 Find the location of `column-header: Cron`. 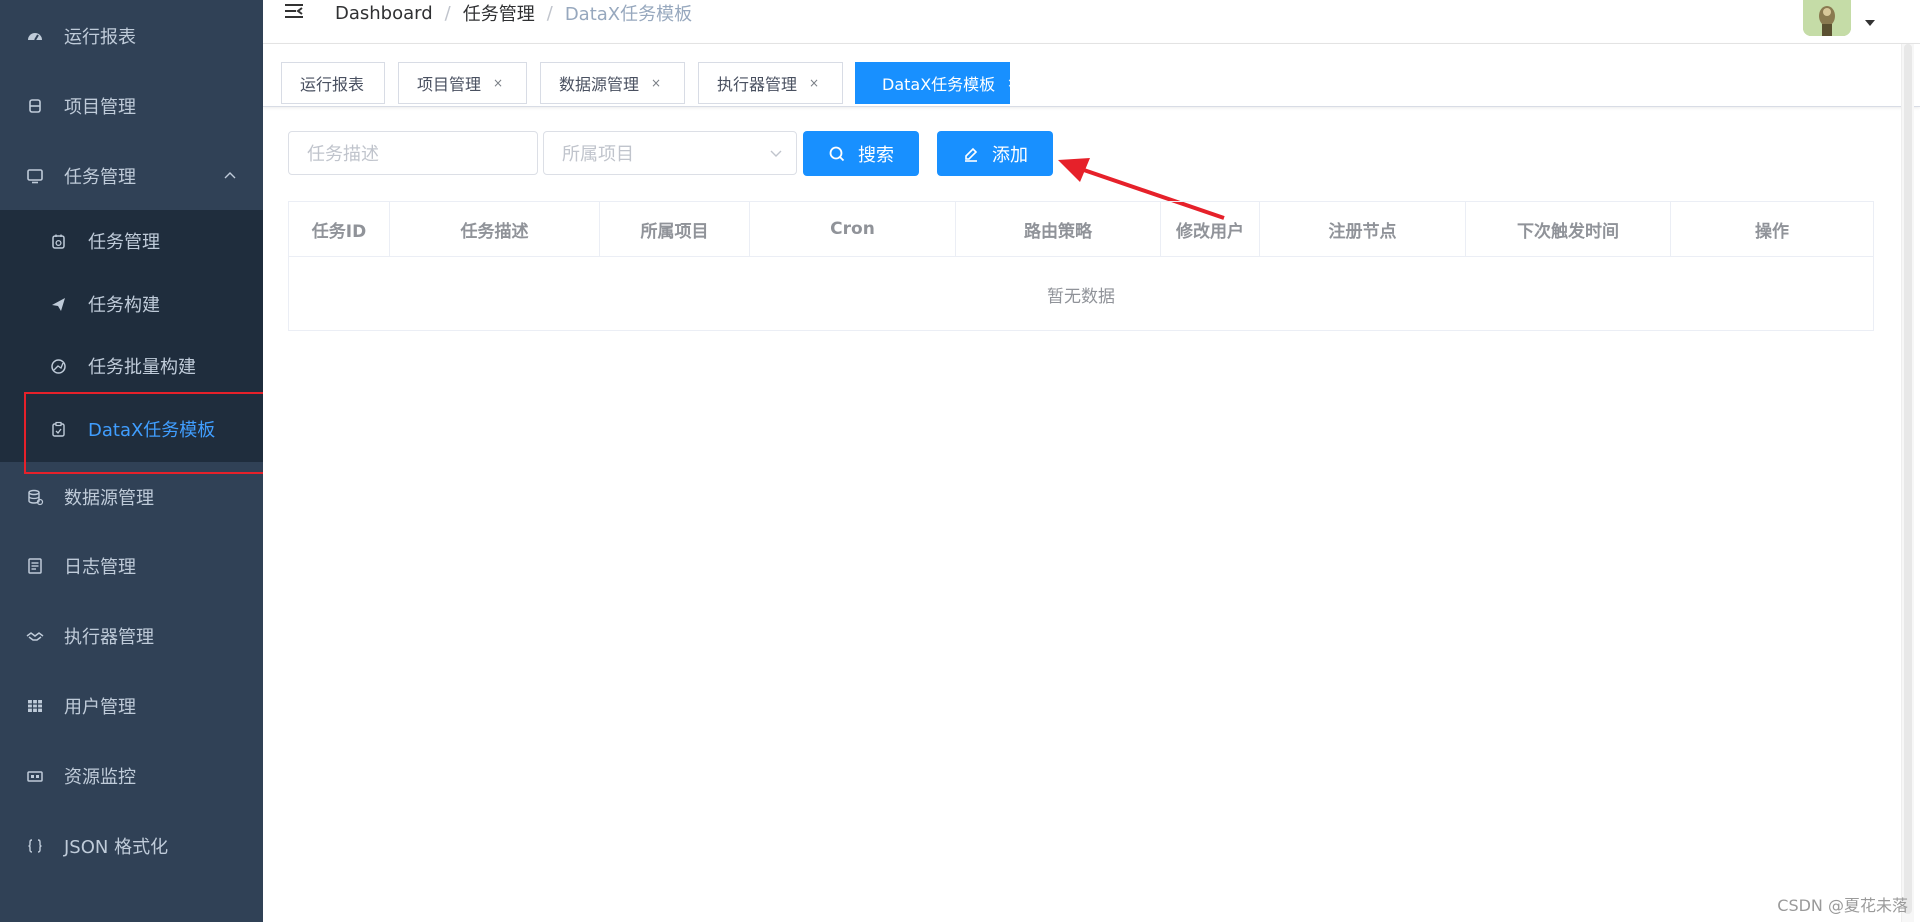

column-header: Cron is located at coordinates (853, 229).